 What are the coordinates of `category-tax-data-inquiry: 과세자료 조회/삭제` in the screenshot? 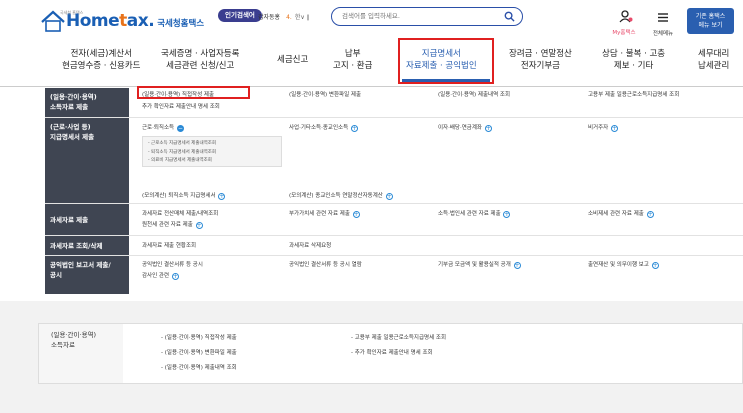 It's located at (87, 245).